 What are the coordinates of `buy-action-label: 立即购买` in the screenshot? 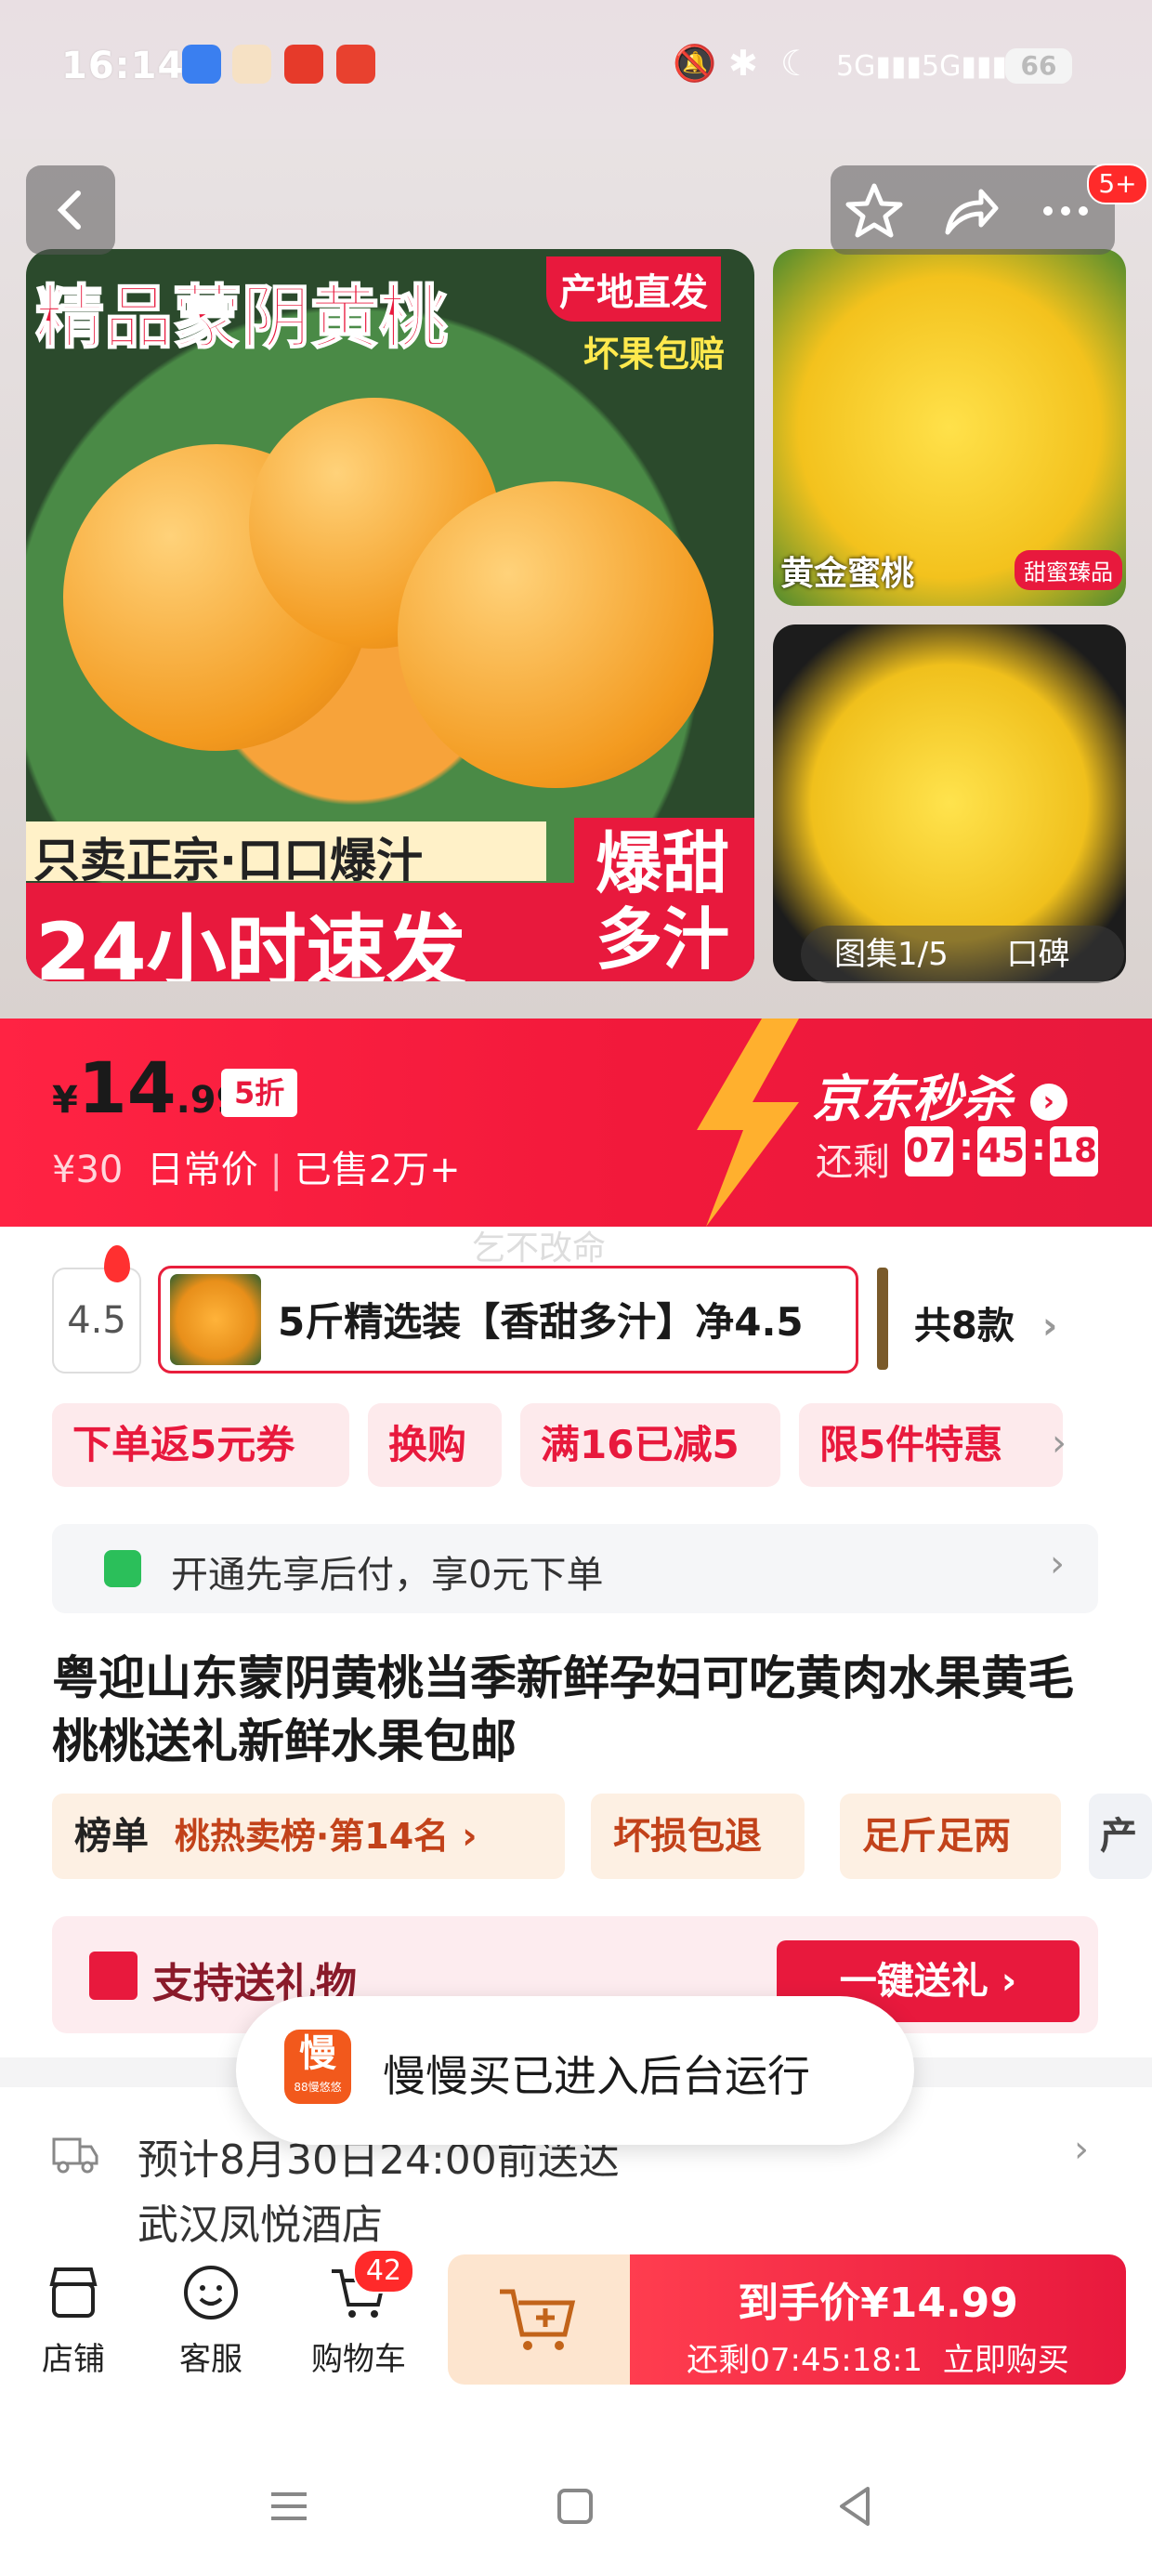 It's located at (1006, 2360).